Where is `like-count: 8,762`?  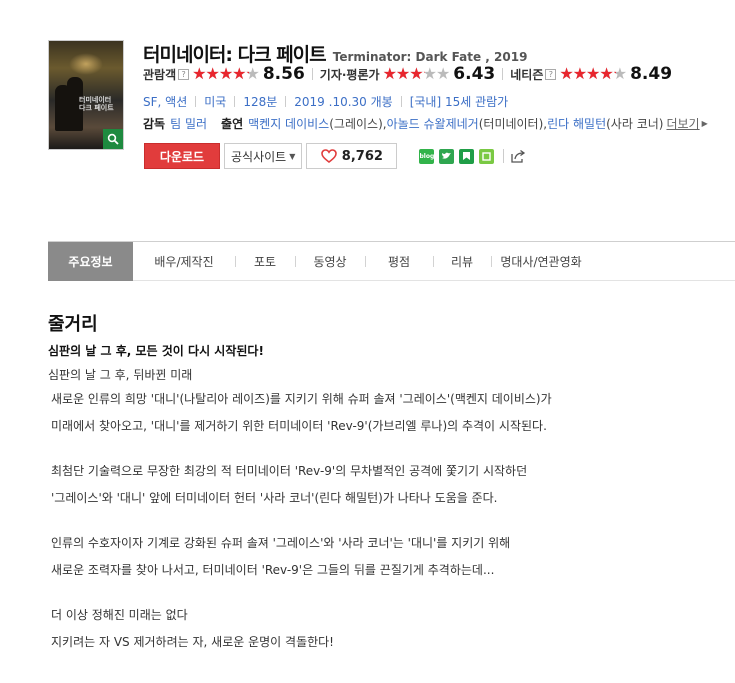 like-count: 8,762 is located at coordinates (362, 156).